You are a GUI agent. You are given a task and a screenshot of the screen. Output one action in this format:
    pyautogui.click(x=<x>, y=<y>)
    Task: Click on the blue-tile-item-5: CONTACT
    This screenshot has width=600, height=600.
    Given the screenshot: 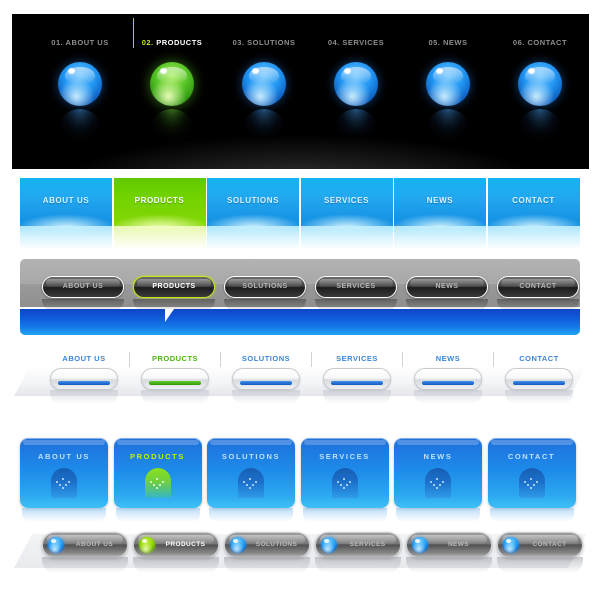 What is the action you would take?
    pyautogui.click(x=531, y=480)
    